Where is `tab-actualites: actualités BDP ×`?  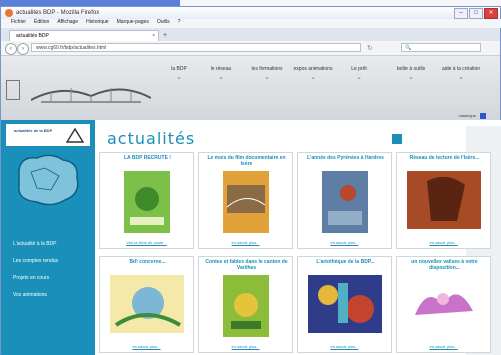
tab-actualites: actualités BDP × is located at coordinates (84, 35).